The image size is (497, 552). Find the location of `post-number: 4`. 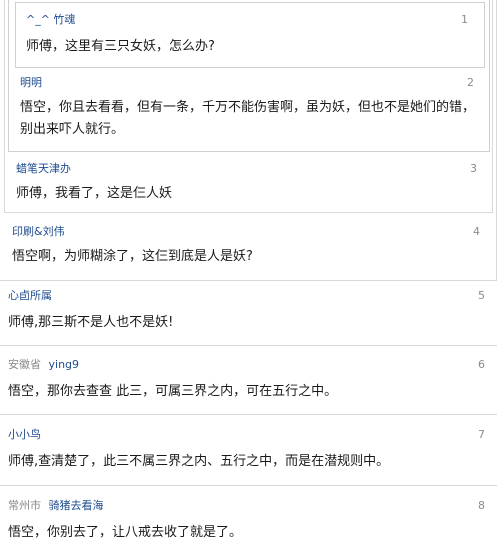

post-number: 4 is located at coordinates (476, 231).